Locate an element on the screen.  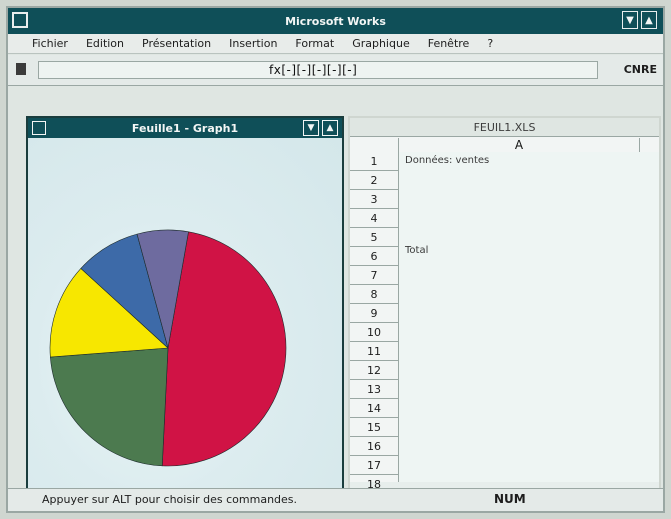
row-header: 12 is located at coordinates (374, 370).